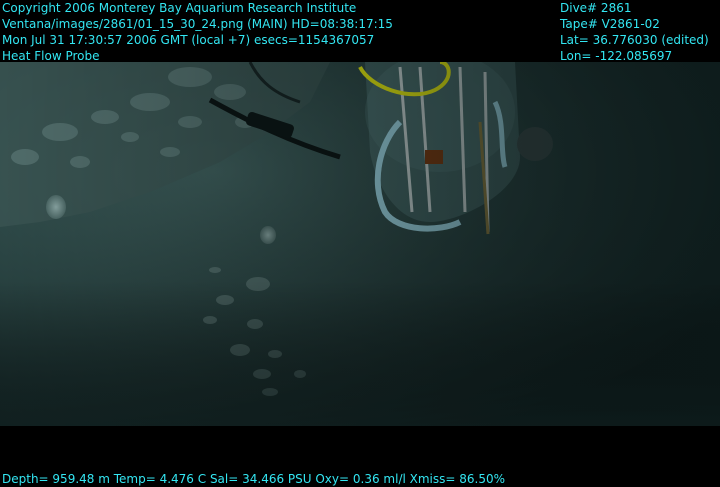 This screenshot has width=720, height=487. Describe the element at coordinates (610, 24) in the screenshot. I see `tape-number: Tape# V2861-02` at that location.